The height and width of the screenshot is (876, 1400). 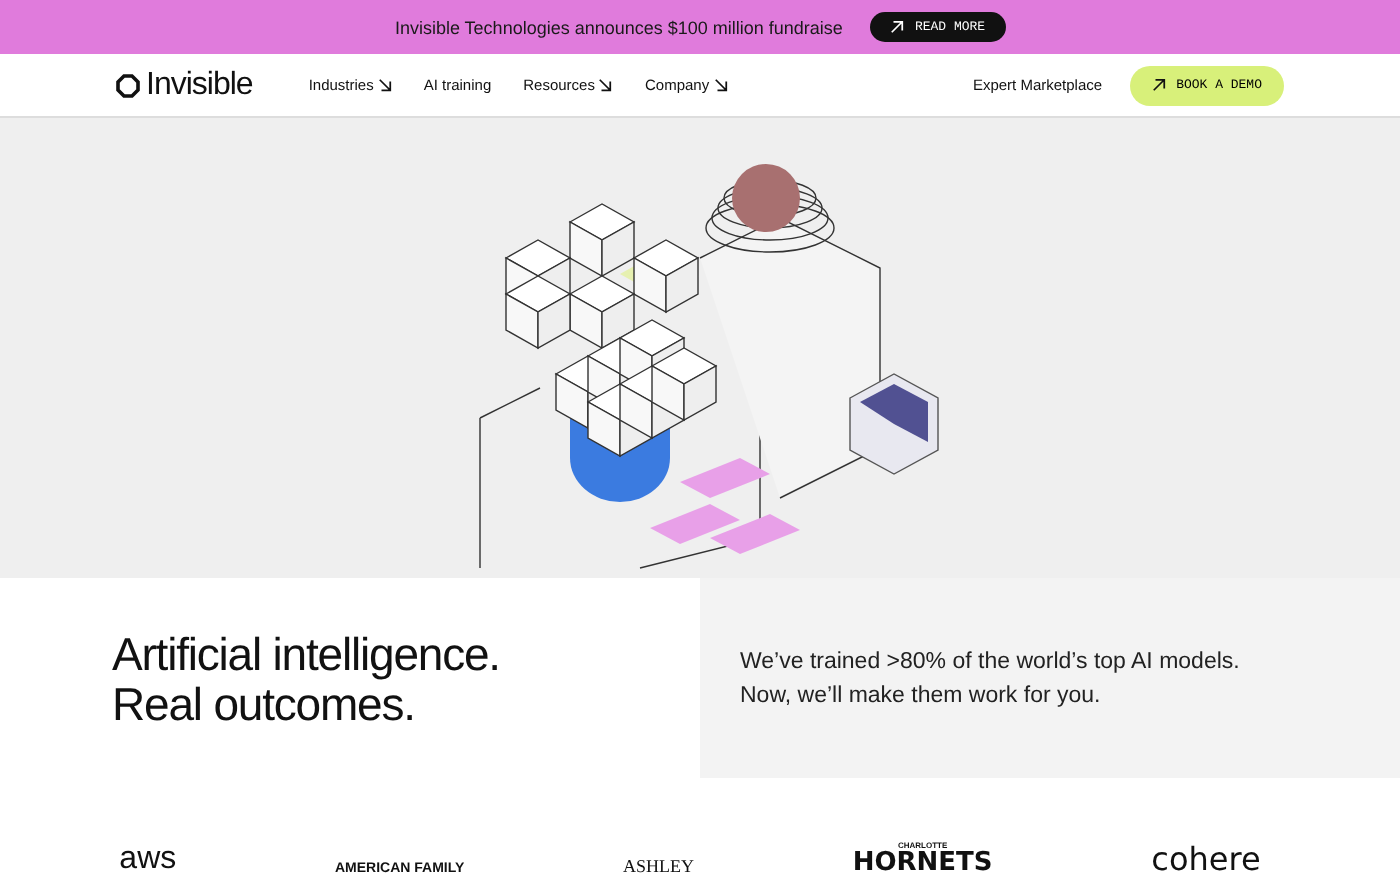 What do you see at coordinates (184, 85) in the screenshot?
I see `brand-logo: Invisible` at bounding box center [184, 85].